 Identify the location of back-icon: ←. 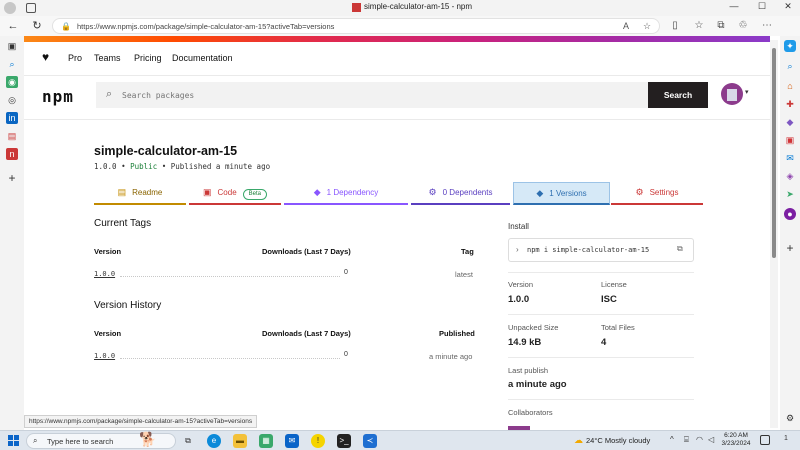
(13, 26).